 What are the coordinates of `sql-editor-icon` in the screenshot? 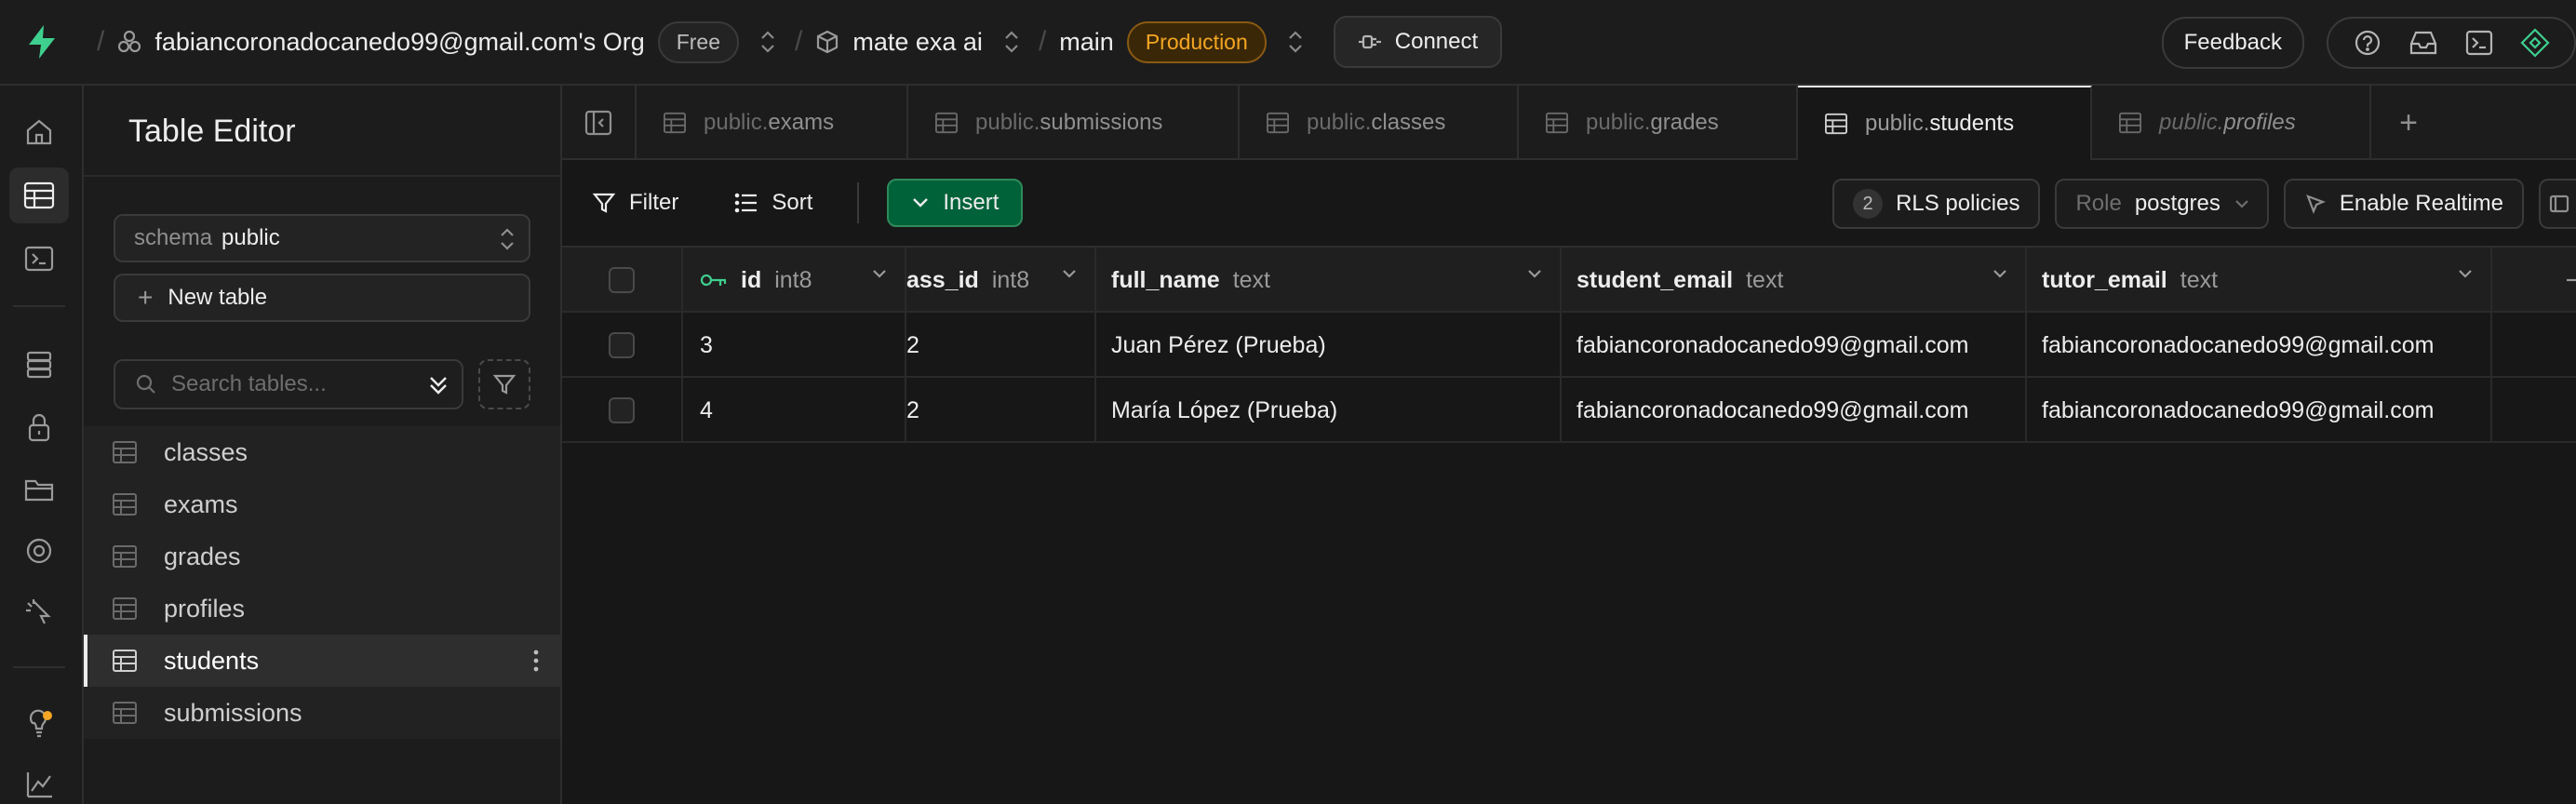 It's located at (39, 259).